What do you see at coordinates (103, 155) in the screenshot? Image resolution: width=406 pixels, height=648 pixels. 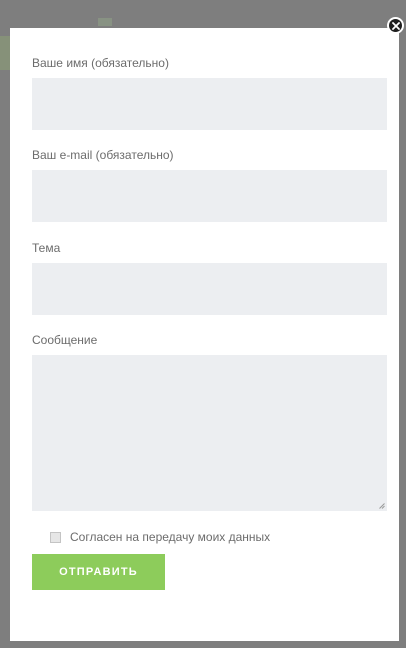 I see `email-label: Ваш e-mail (обязательно)` at bounding box center [103, 155].